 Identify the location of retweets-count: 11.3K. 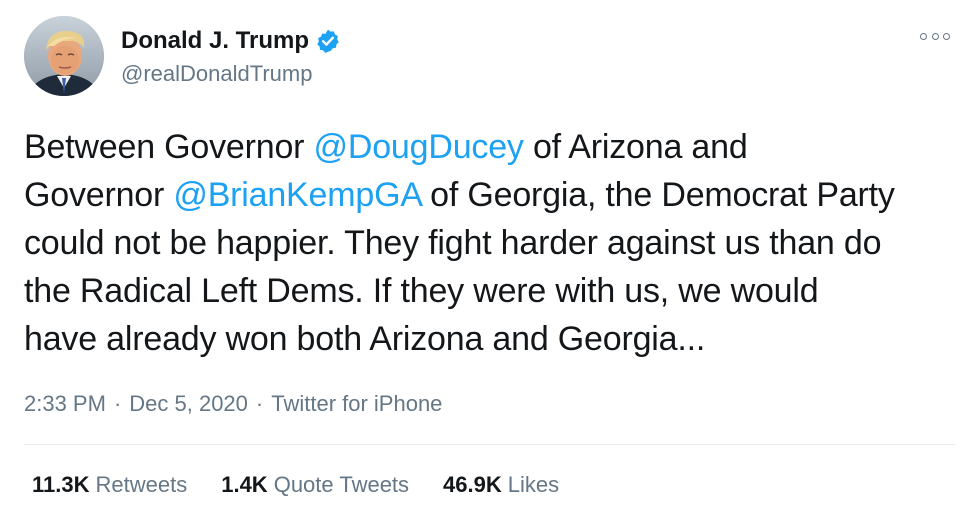
(61, 484).